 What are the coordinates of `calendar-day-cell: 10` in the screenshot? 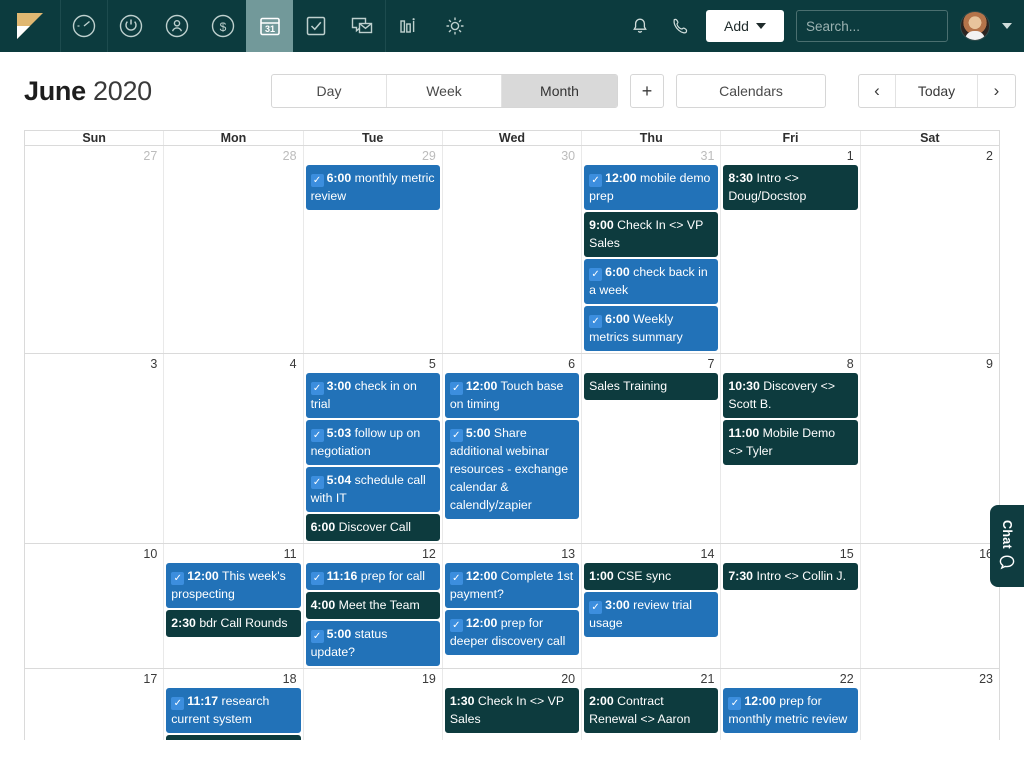 It's located at (95, 606).